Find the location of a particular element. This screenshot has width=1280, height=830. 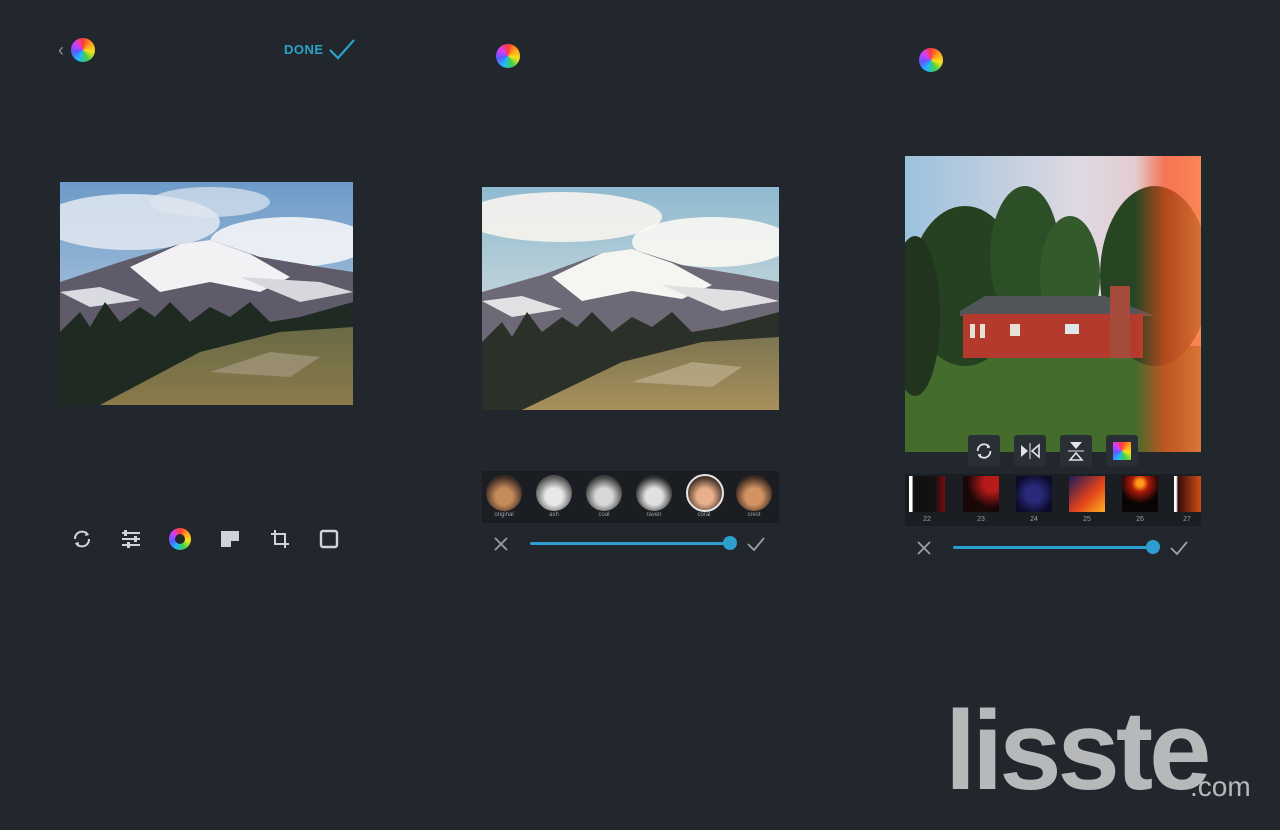

flip-horizontal-icon is located at coordinates (1030, 451).